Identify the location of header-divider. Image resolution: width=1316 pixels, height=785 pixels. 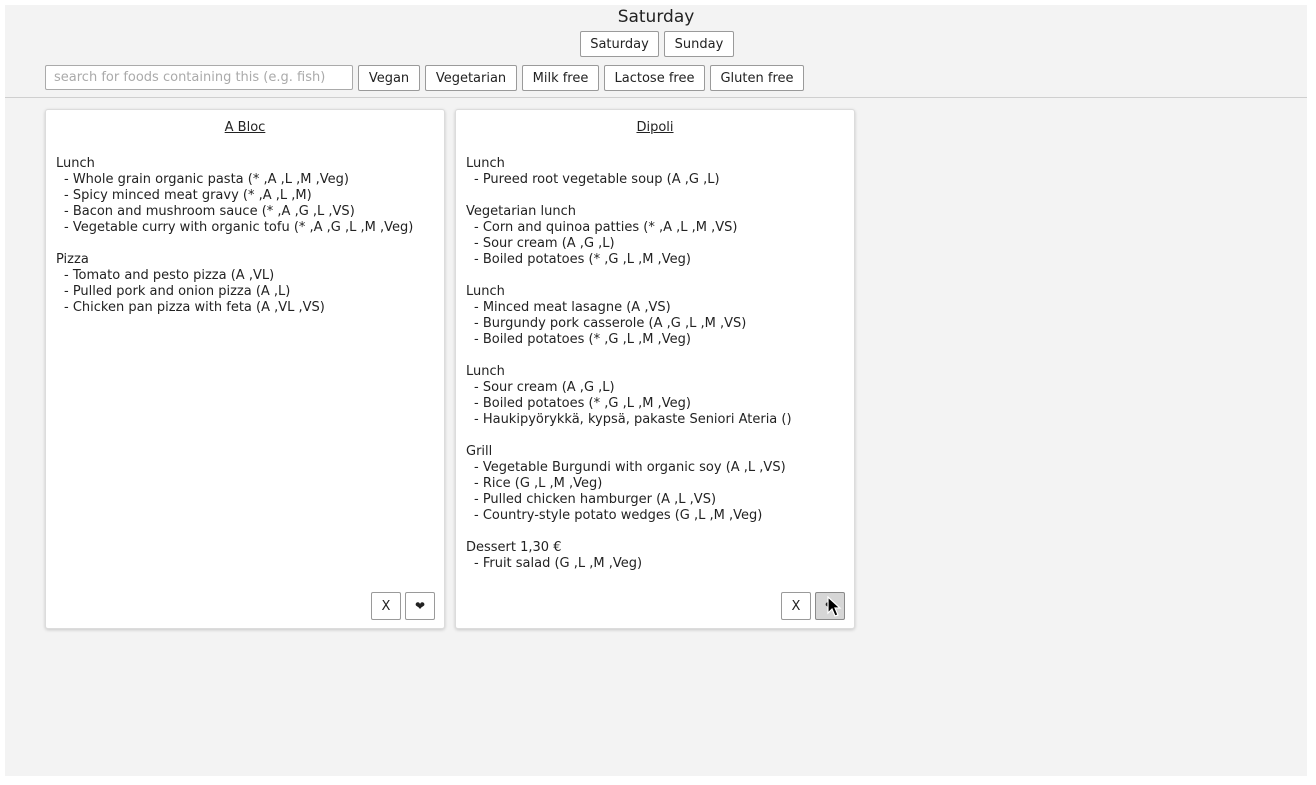
(656, 97).